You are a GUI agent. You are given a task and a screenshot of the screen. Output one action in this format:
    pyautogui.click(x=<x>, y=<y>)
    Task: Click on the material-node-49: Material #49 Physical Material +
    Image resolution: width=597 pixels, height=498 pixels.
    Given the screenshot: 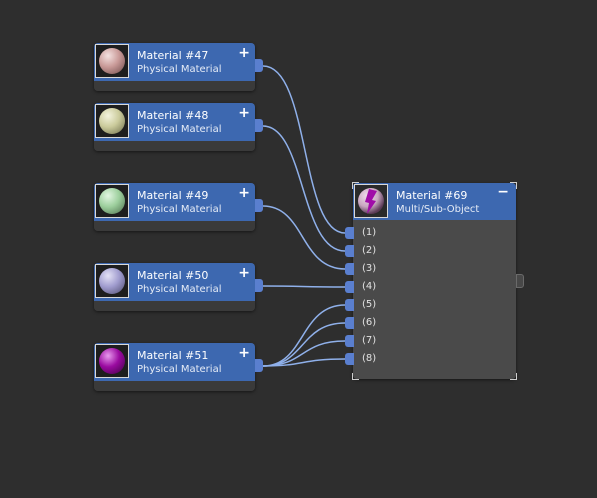 What is the action you would take?
    pyautogui.click(x=178, y=207)
    